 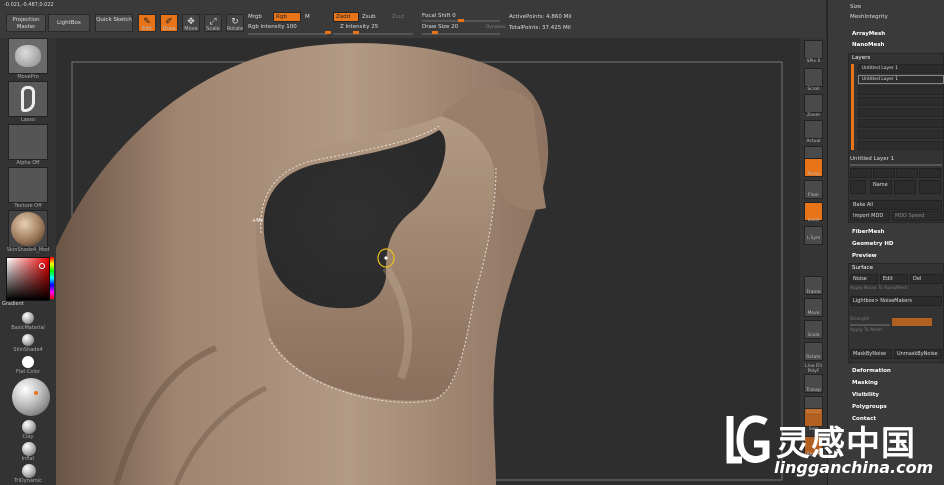 What do you see at coordinates (868, 232) in the screenshot?
I see `fibermesh-header: FiberMesh` at bounding box center [868, 232].